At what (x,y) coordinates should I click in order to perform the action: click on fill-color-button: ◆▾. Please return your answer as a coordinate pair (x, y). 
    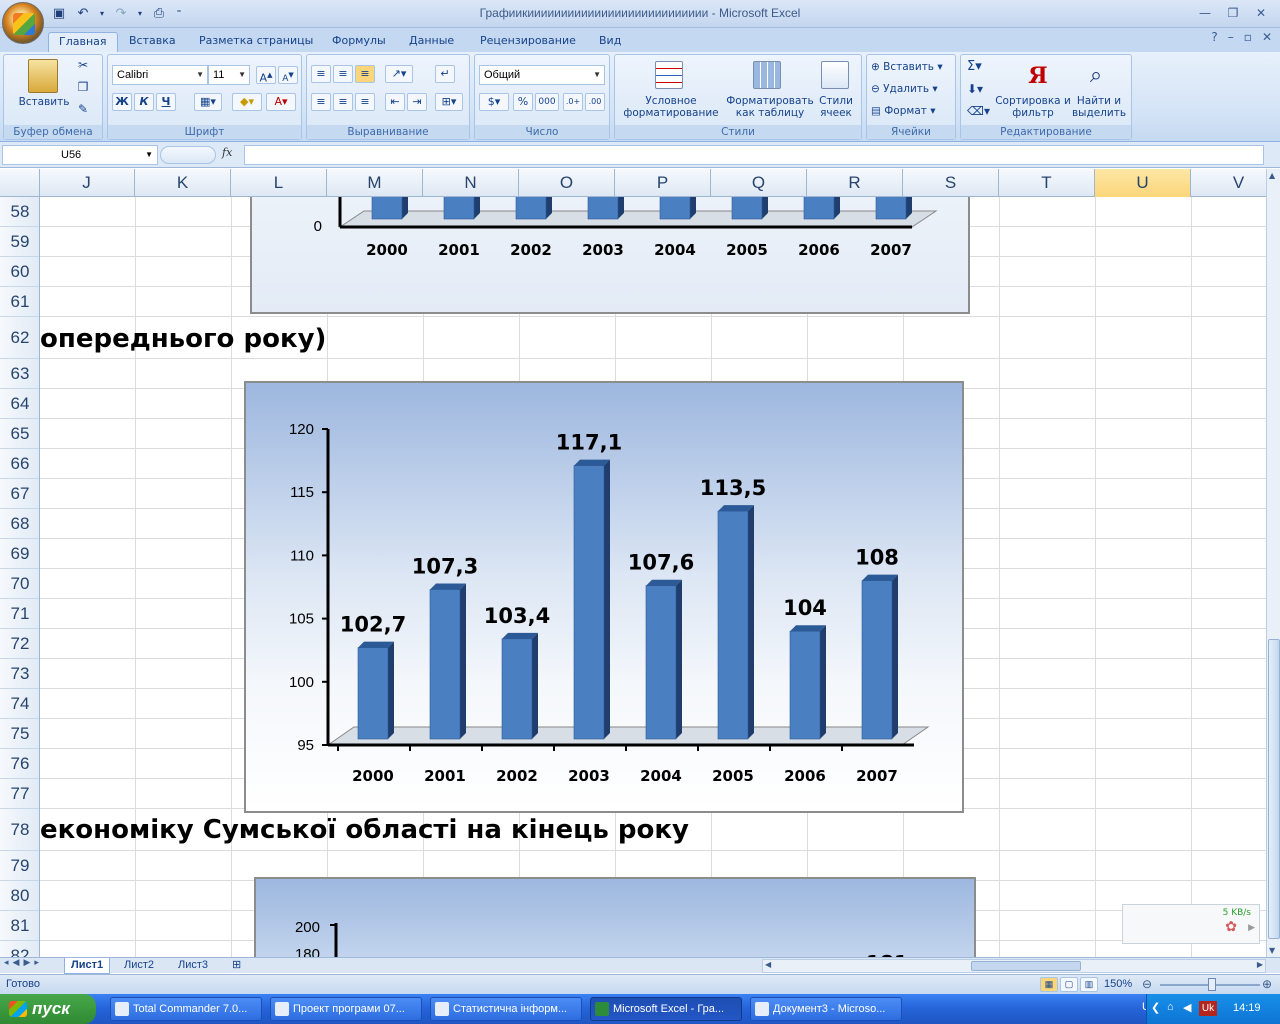
    Looking at the image, I should click on (247, 102).